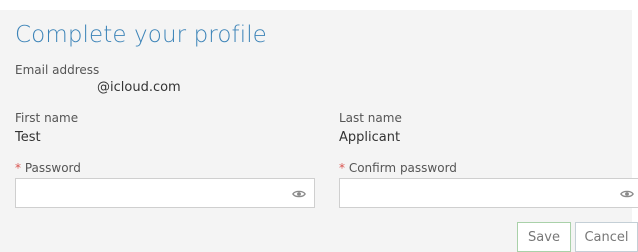  I want to click on password-field, so click(165, 193).